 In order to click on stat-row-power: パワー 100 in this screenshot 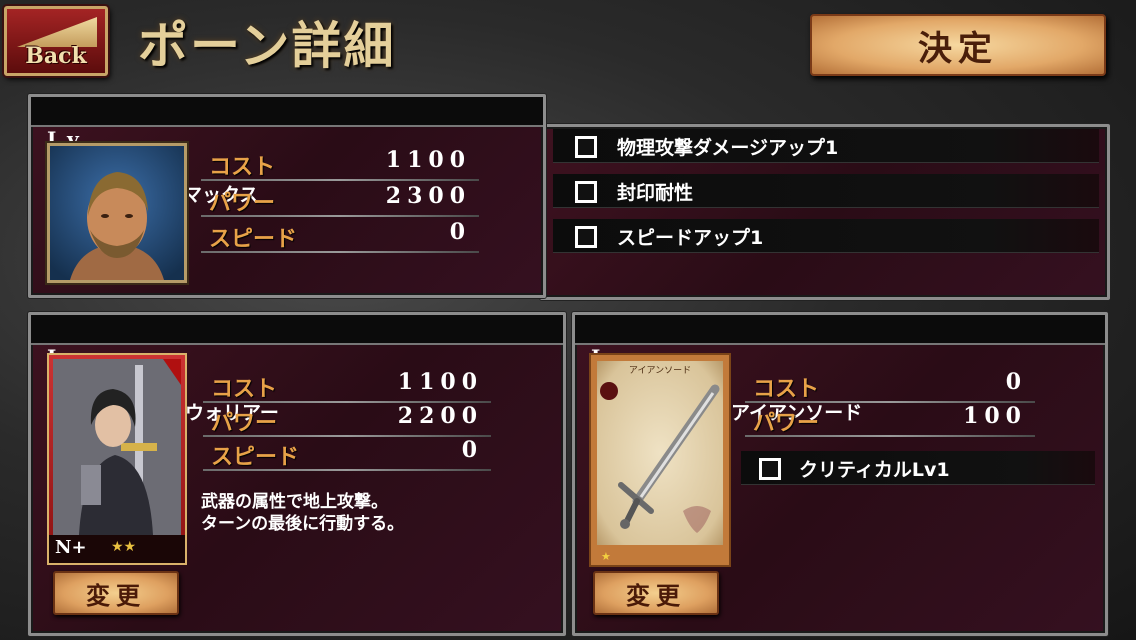, I will do `click(890, 419)`.